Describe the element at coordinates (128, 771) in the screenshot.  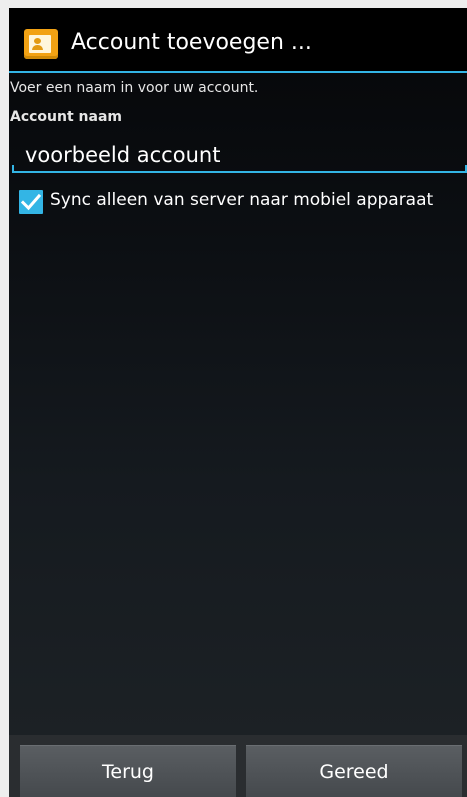
I see `back-button: Terug` at that location.